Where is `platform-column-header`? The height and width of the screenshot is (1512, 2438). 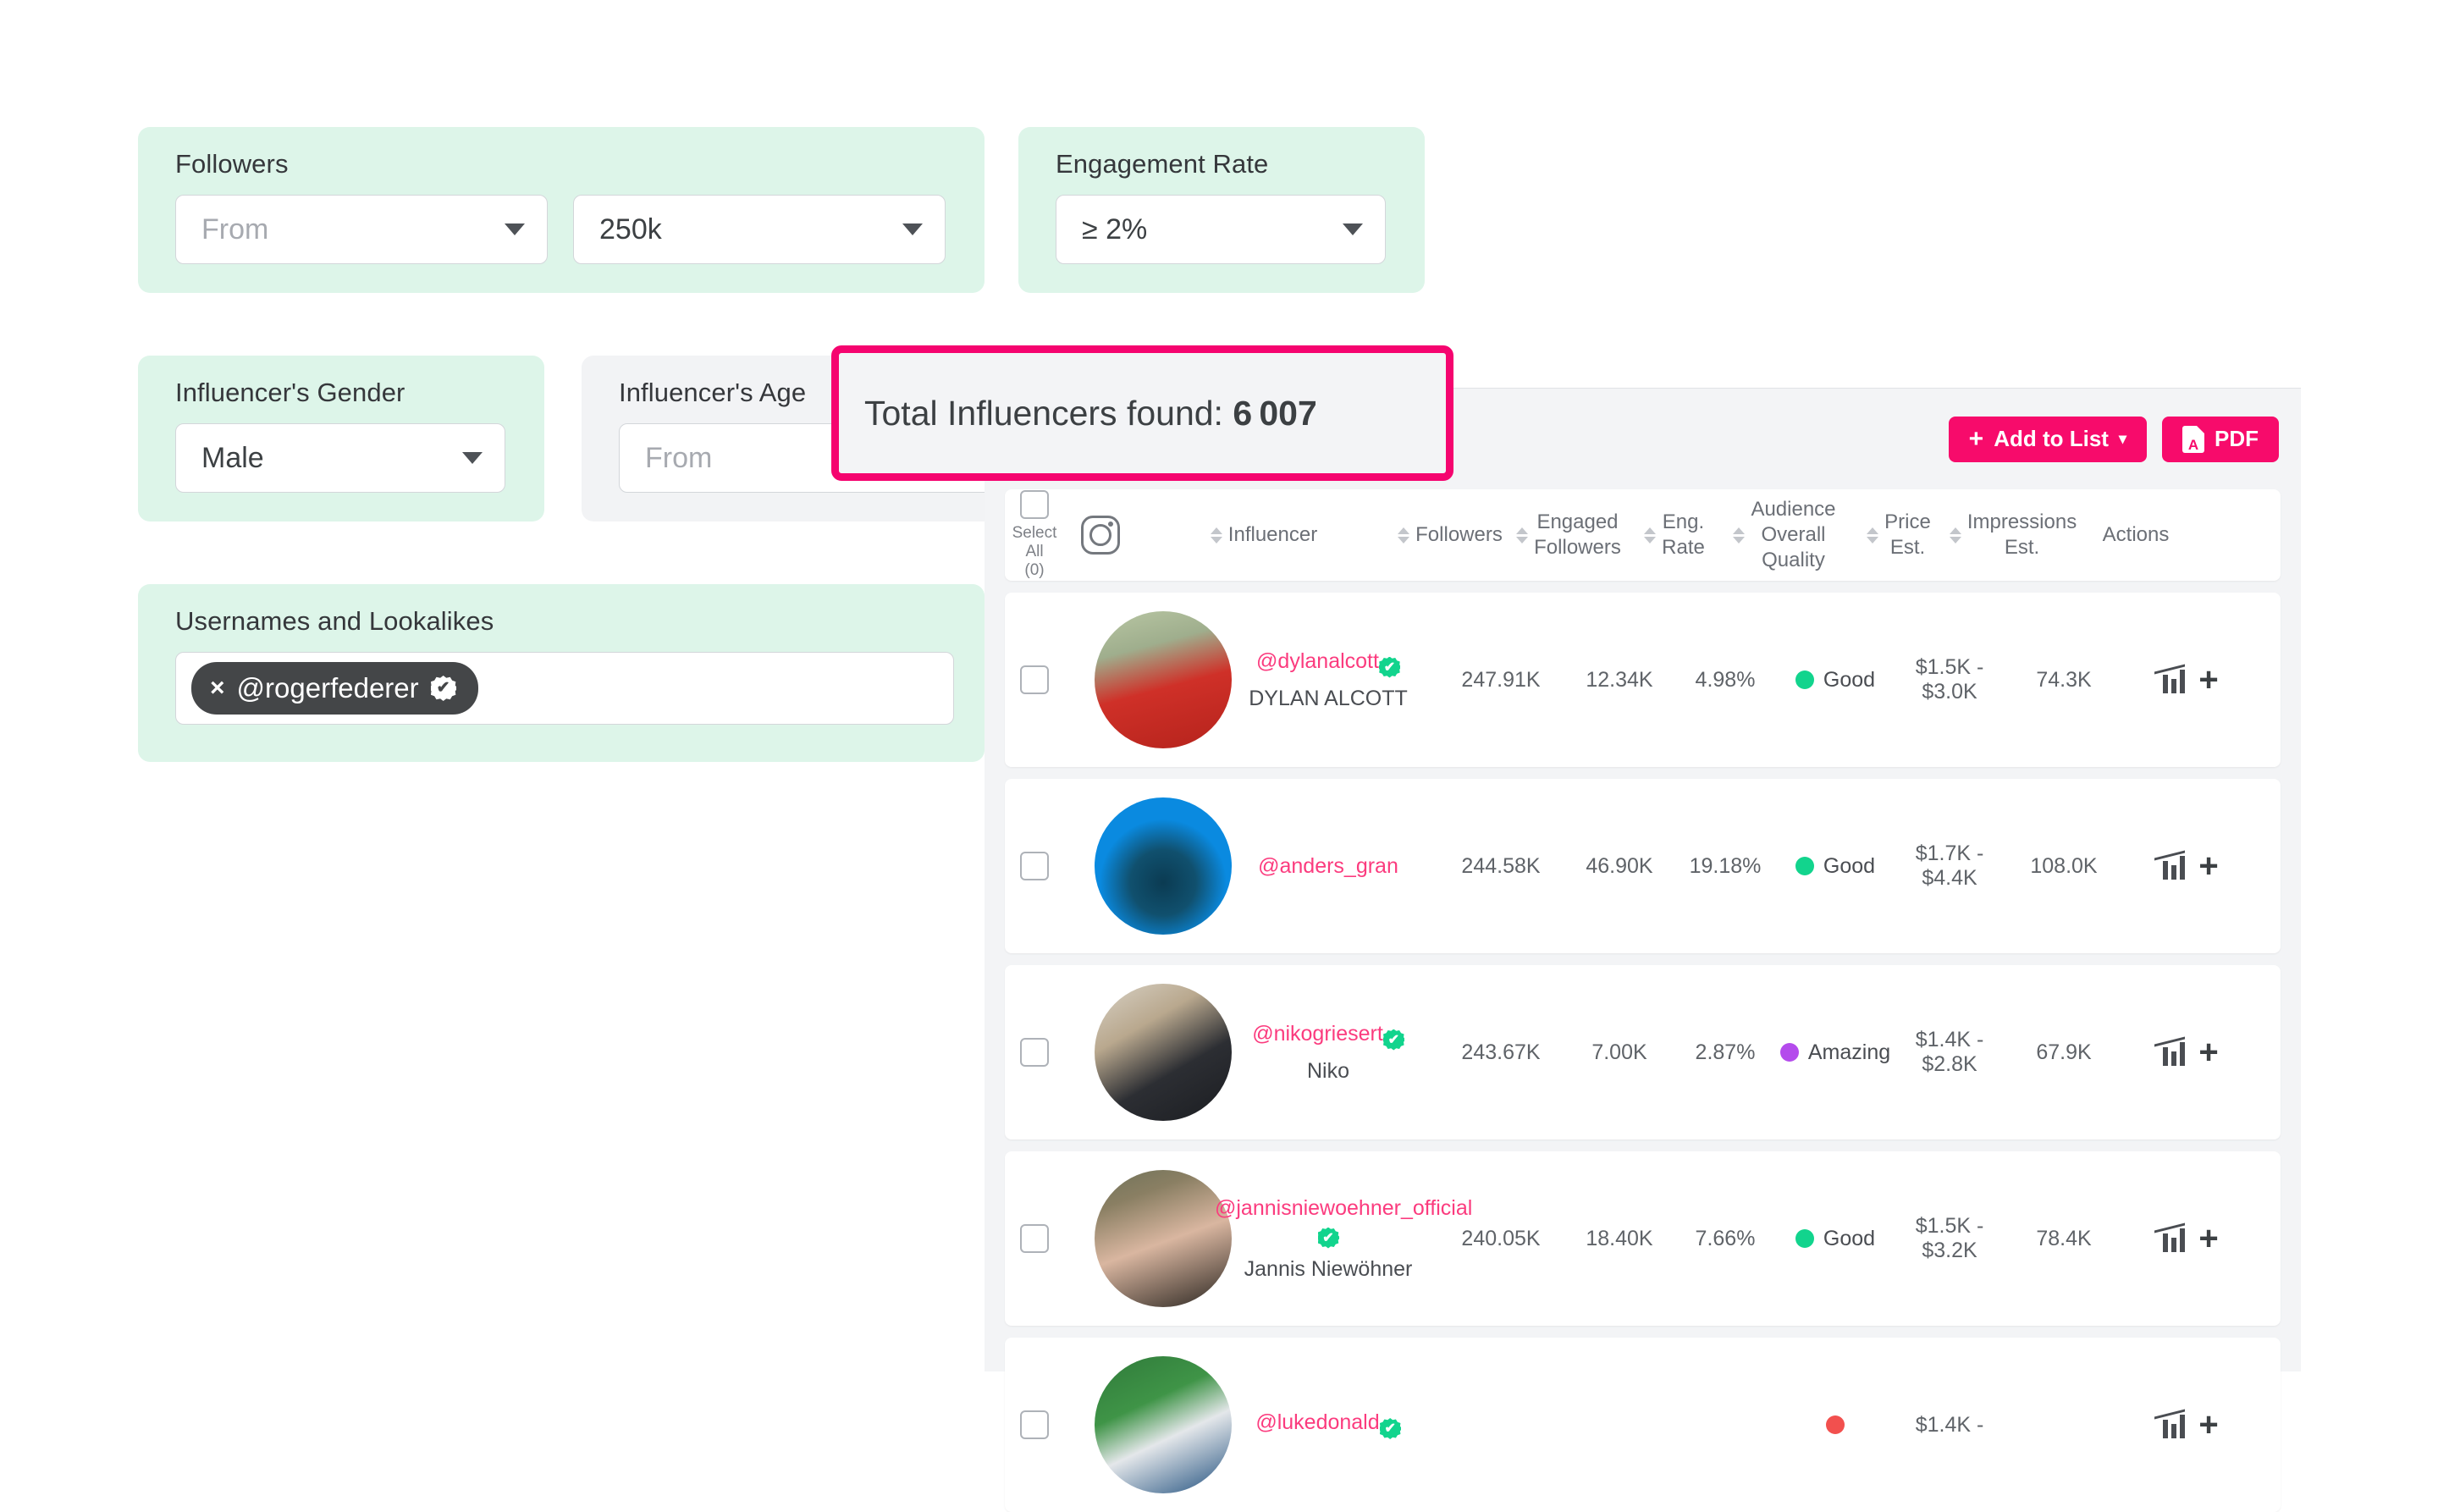 platform-column-header is located at coordinates (1100, 535).